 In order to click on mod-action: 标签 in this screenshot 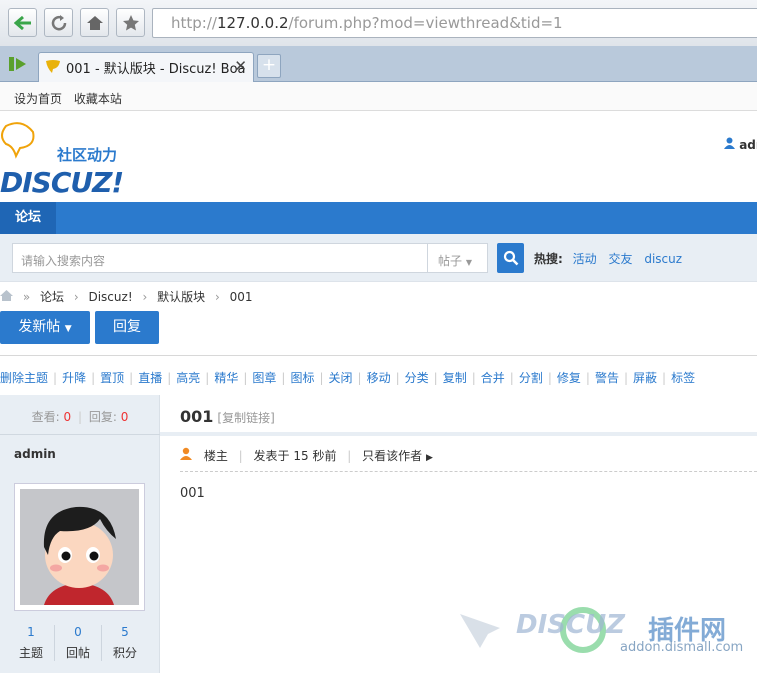, I will do `click(683, 378)`.